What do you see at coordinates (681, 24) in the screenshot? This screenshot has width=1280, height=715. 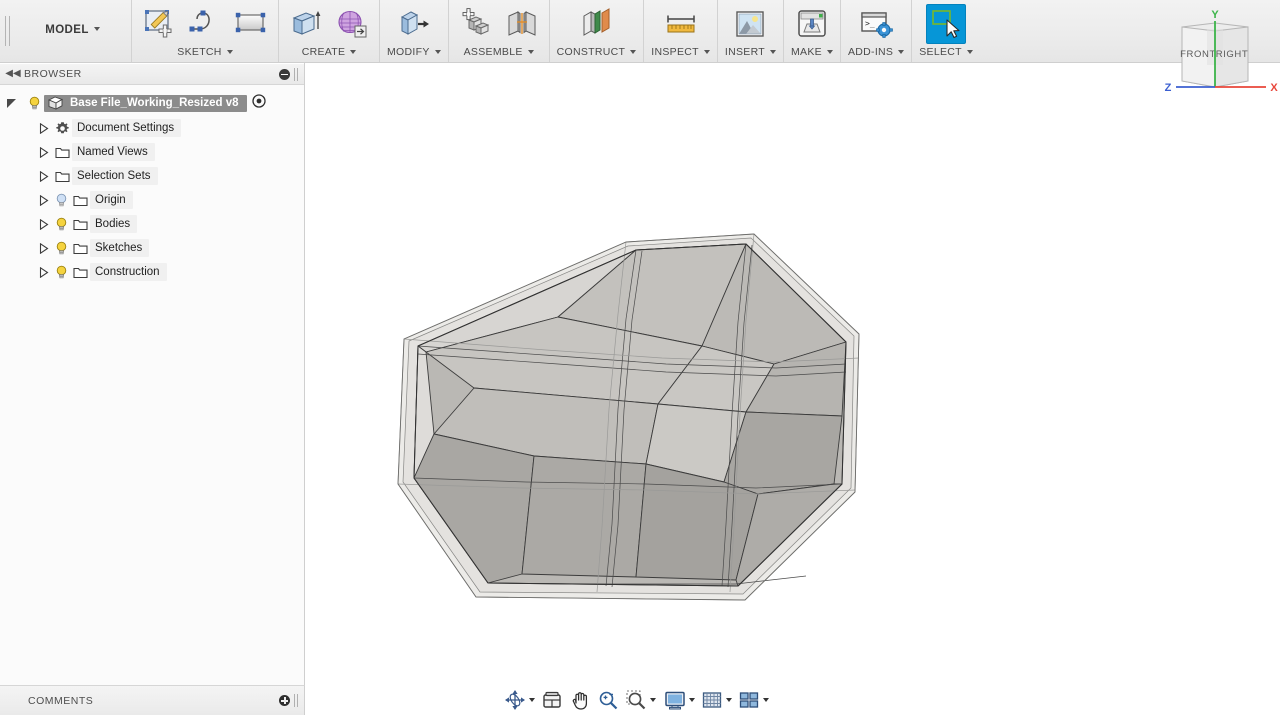 I see `measure-icon` at bounding box center [681, 24].